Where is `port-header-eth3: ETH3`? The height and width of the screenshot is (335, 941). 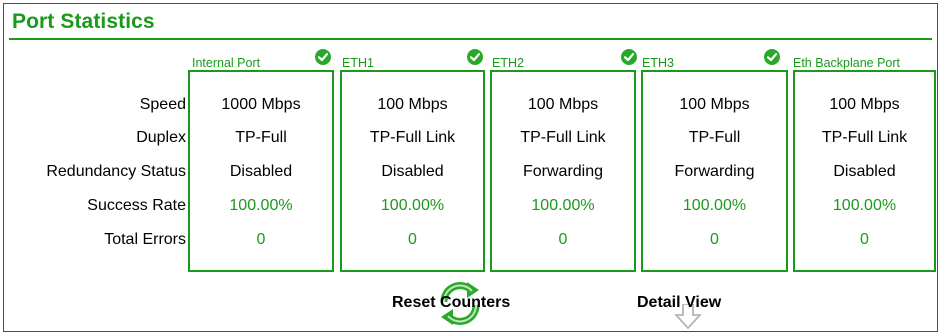
port-header-eth3: ETH3 is located at coordinates (658, 63).